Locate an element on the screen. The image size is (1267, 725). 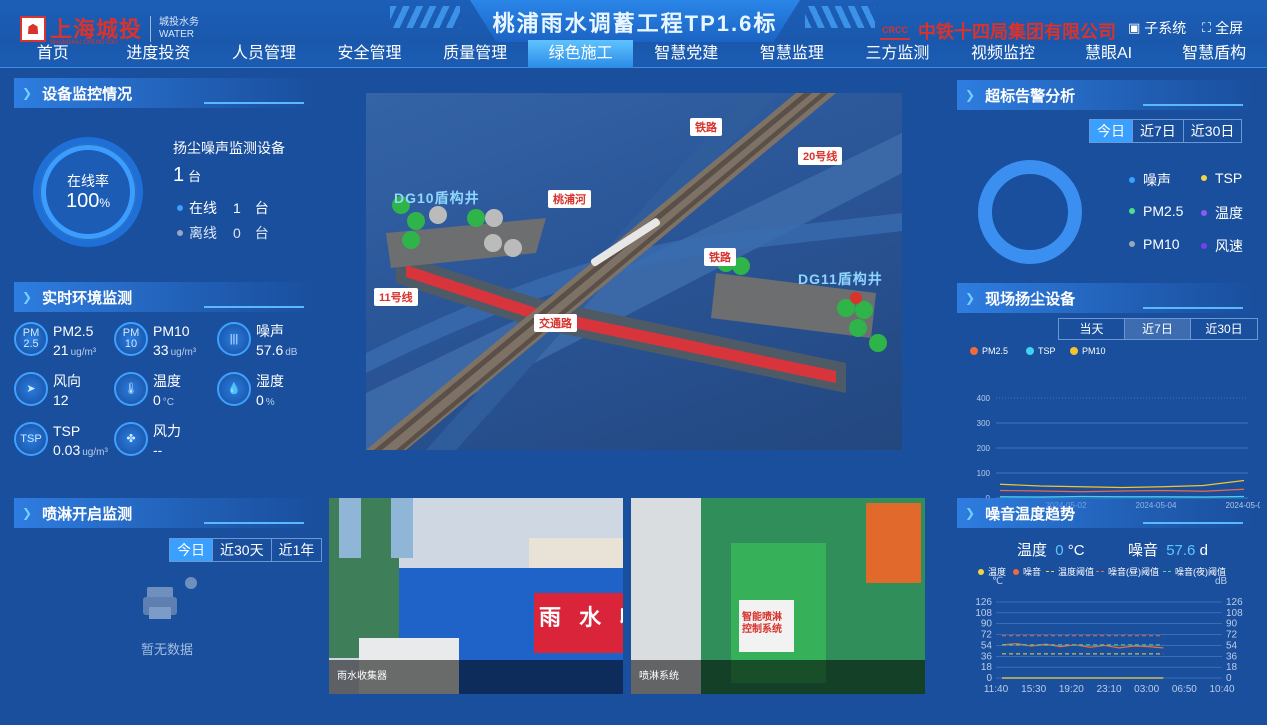
fullscreen-button: ⛶ 全屏 is located at coordinates (1222, 28).